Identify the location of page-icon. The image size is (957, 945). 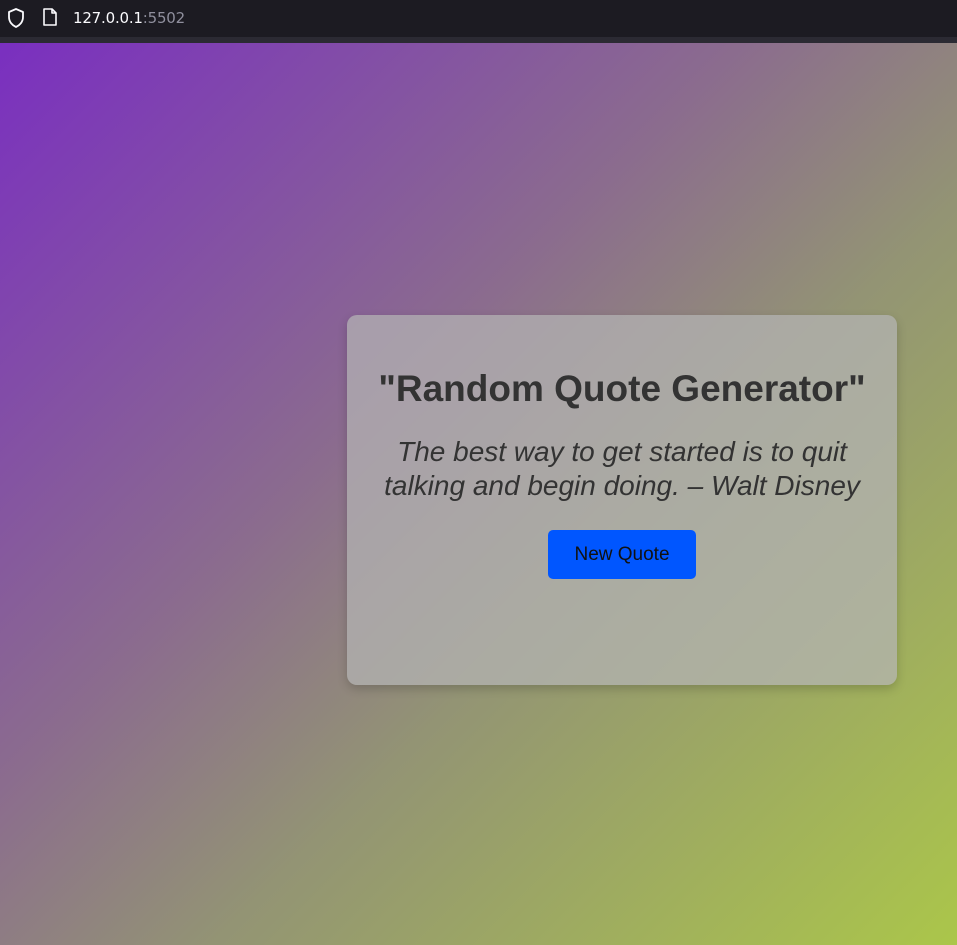
(50, 17).